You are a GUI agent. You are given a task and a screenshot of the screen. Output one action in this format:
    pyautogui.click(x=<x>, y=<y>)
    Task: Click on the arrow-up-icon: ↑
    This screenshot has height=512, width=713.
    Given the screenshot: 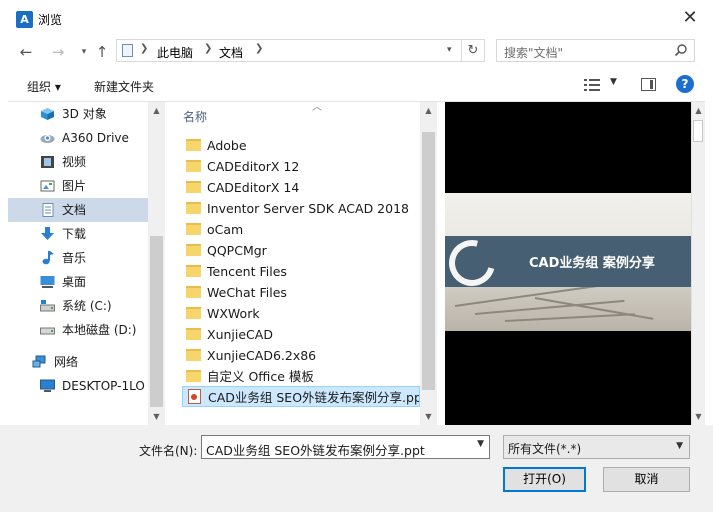 What is the action you would take?
    pyautogui.click(x=102, y=52)
    